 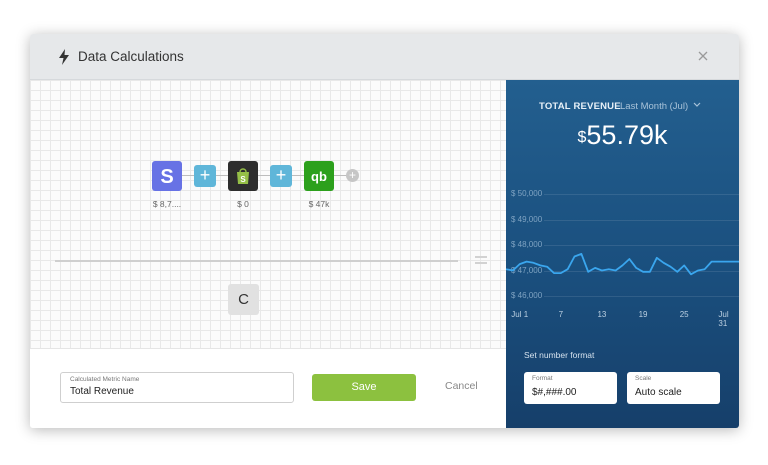 I want to click on metric-name-input, so click(x=175, y=391).